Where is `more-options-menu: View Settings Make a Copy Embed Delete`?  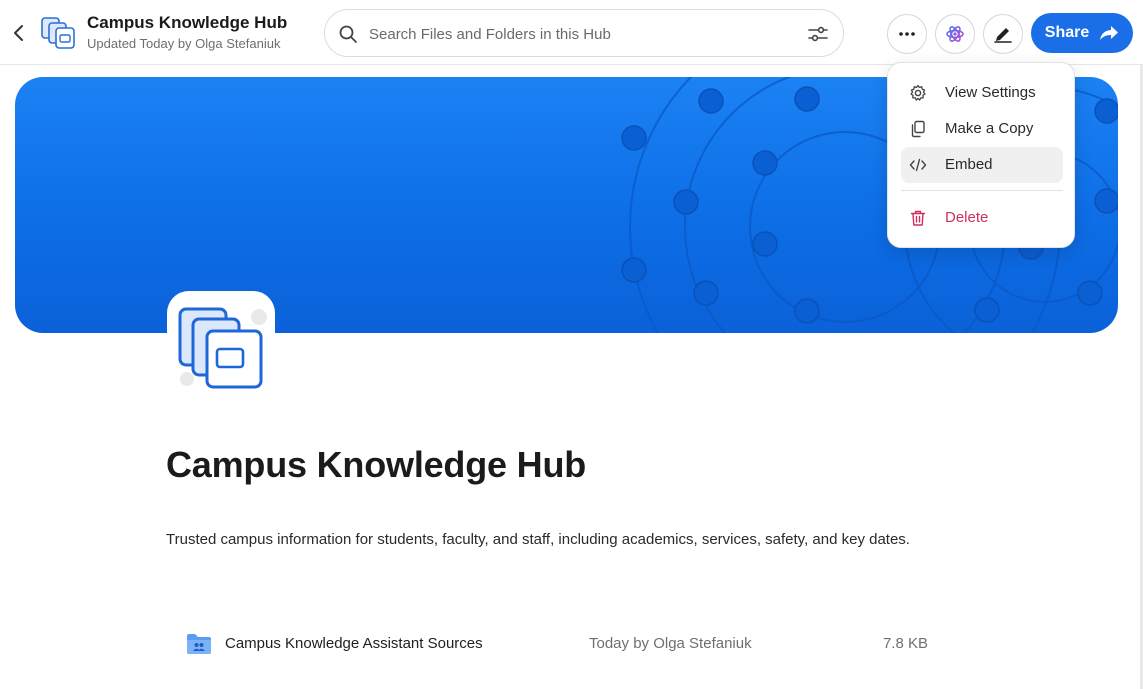
more-options-menu: View Settings Make a Copy Embed Delete is located at coordinates (981, 155).